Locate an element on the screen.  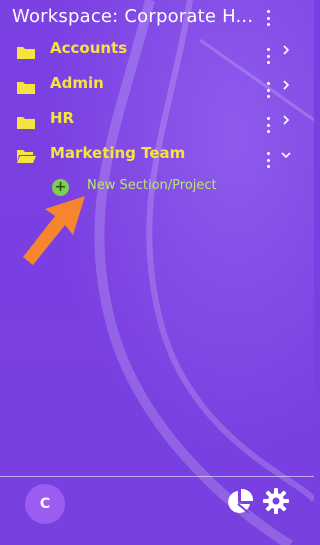
folder-label: Marketing Team is located at coordinates (118, 153).